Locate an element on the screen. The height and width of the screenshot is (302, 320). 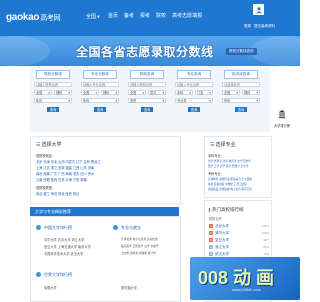
select-value: 专业类 is located at coordinates (182, 101).